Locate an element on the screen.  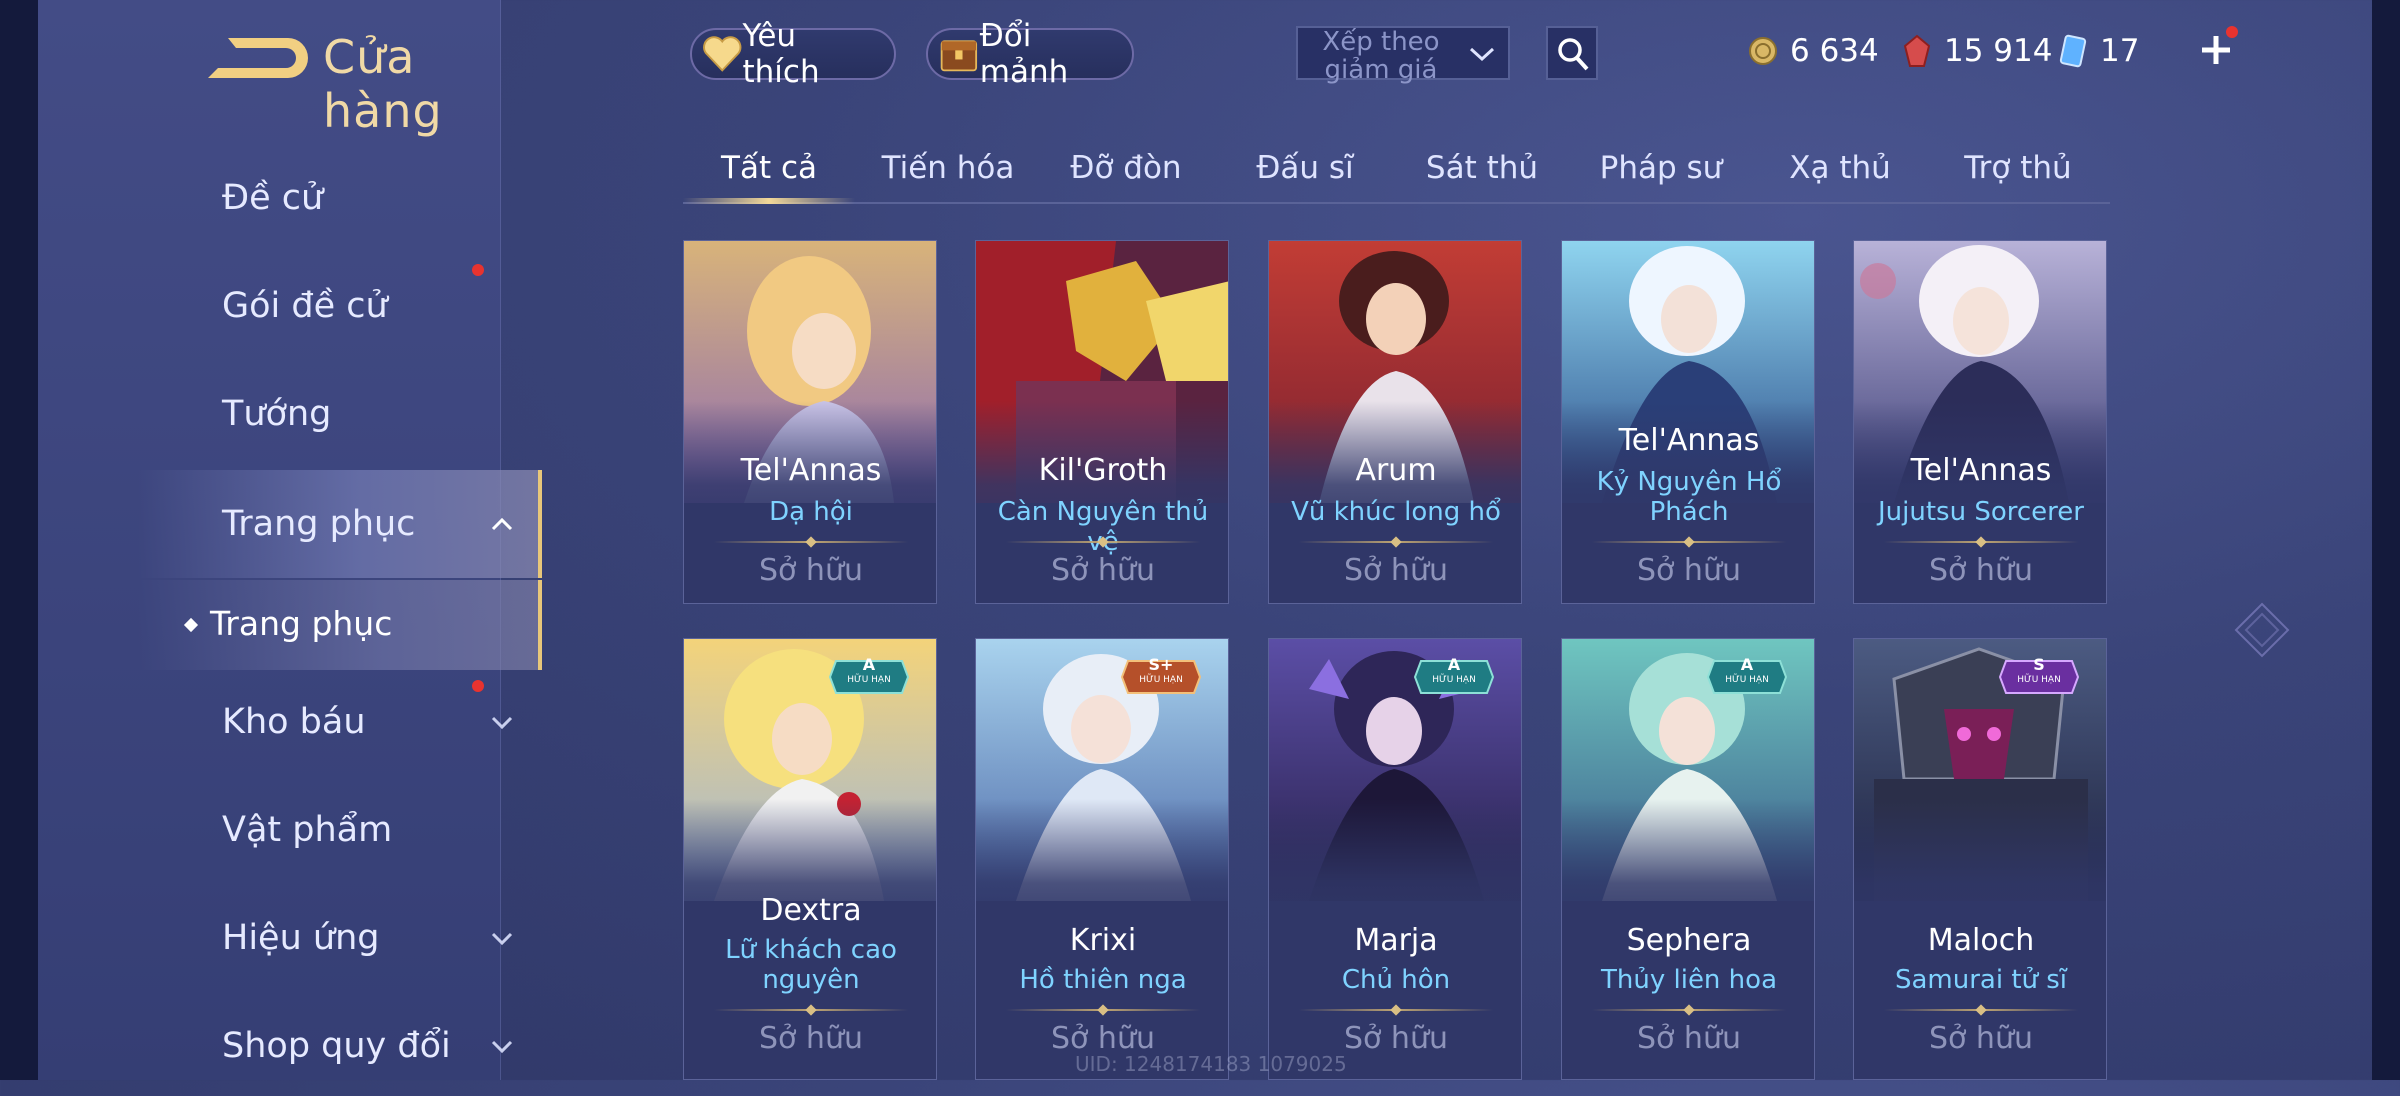
skin-name: Vũ khúc long hổ is located at coordinates (1396, 512).